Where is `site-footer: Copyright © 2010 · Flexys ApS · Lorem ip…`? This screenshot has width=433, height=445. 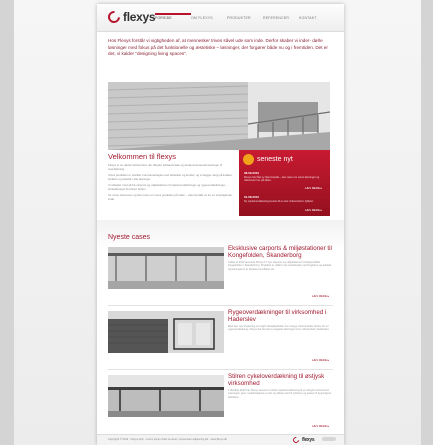
site-footer: Copyright © 2010 · Flexys ApS · Lorem ip… is located at coordinates (220, 439).